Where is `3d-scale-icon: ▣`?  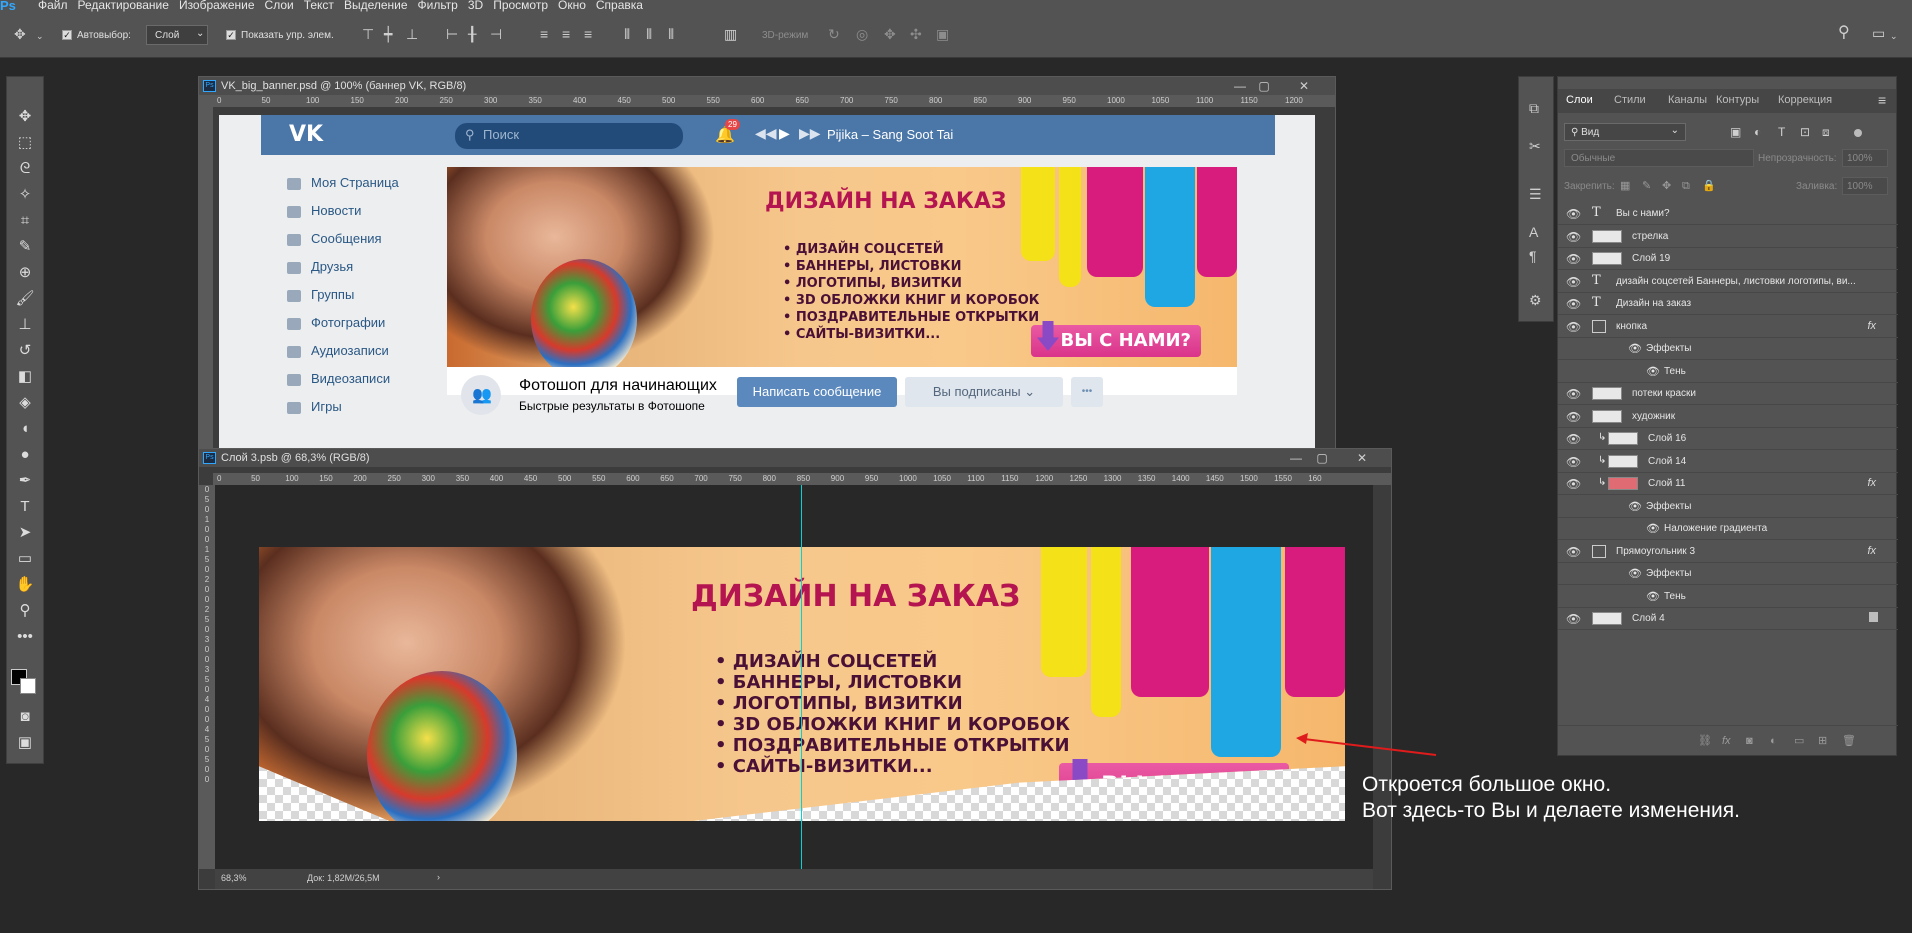
3d-scale-icon: ▣ is located at coordinates (942, 34).